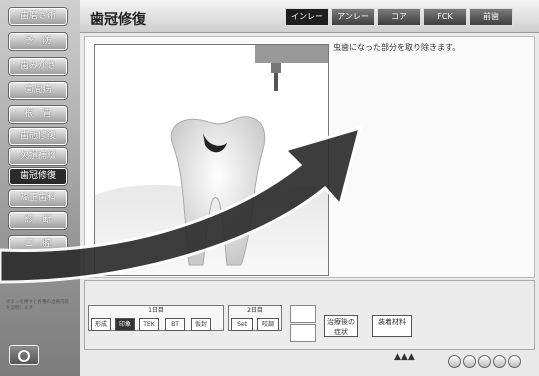 The width and height of the screenshot is (539, 376). Describe the element at coordinates (341, 326) in the screenshot. I see `post-treatment-button: 治療後の症状` at that location.